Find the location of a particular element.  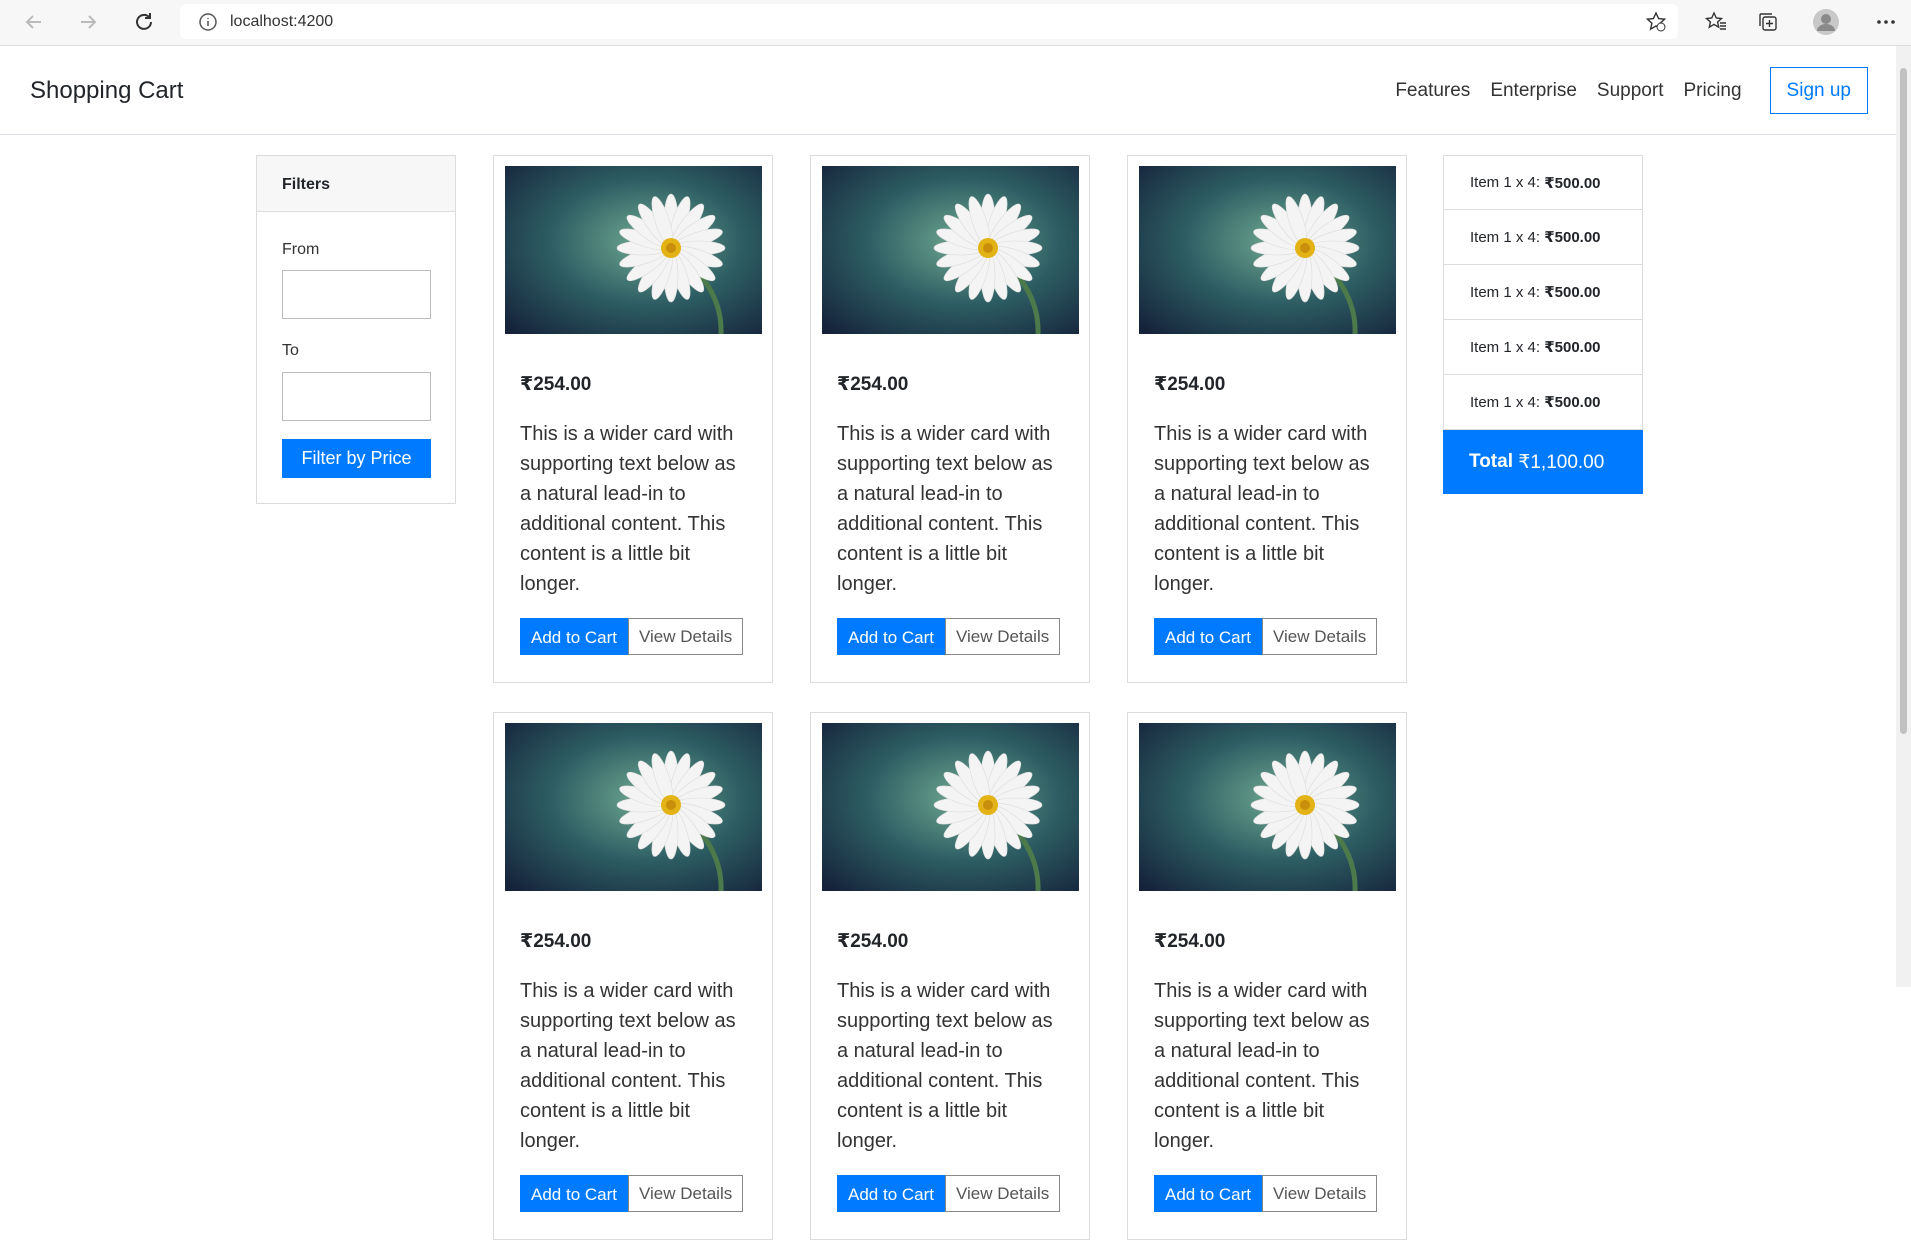

favorites-icon is located at coordinates (1715, 20).